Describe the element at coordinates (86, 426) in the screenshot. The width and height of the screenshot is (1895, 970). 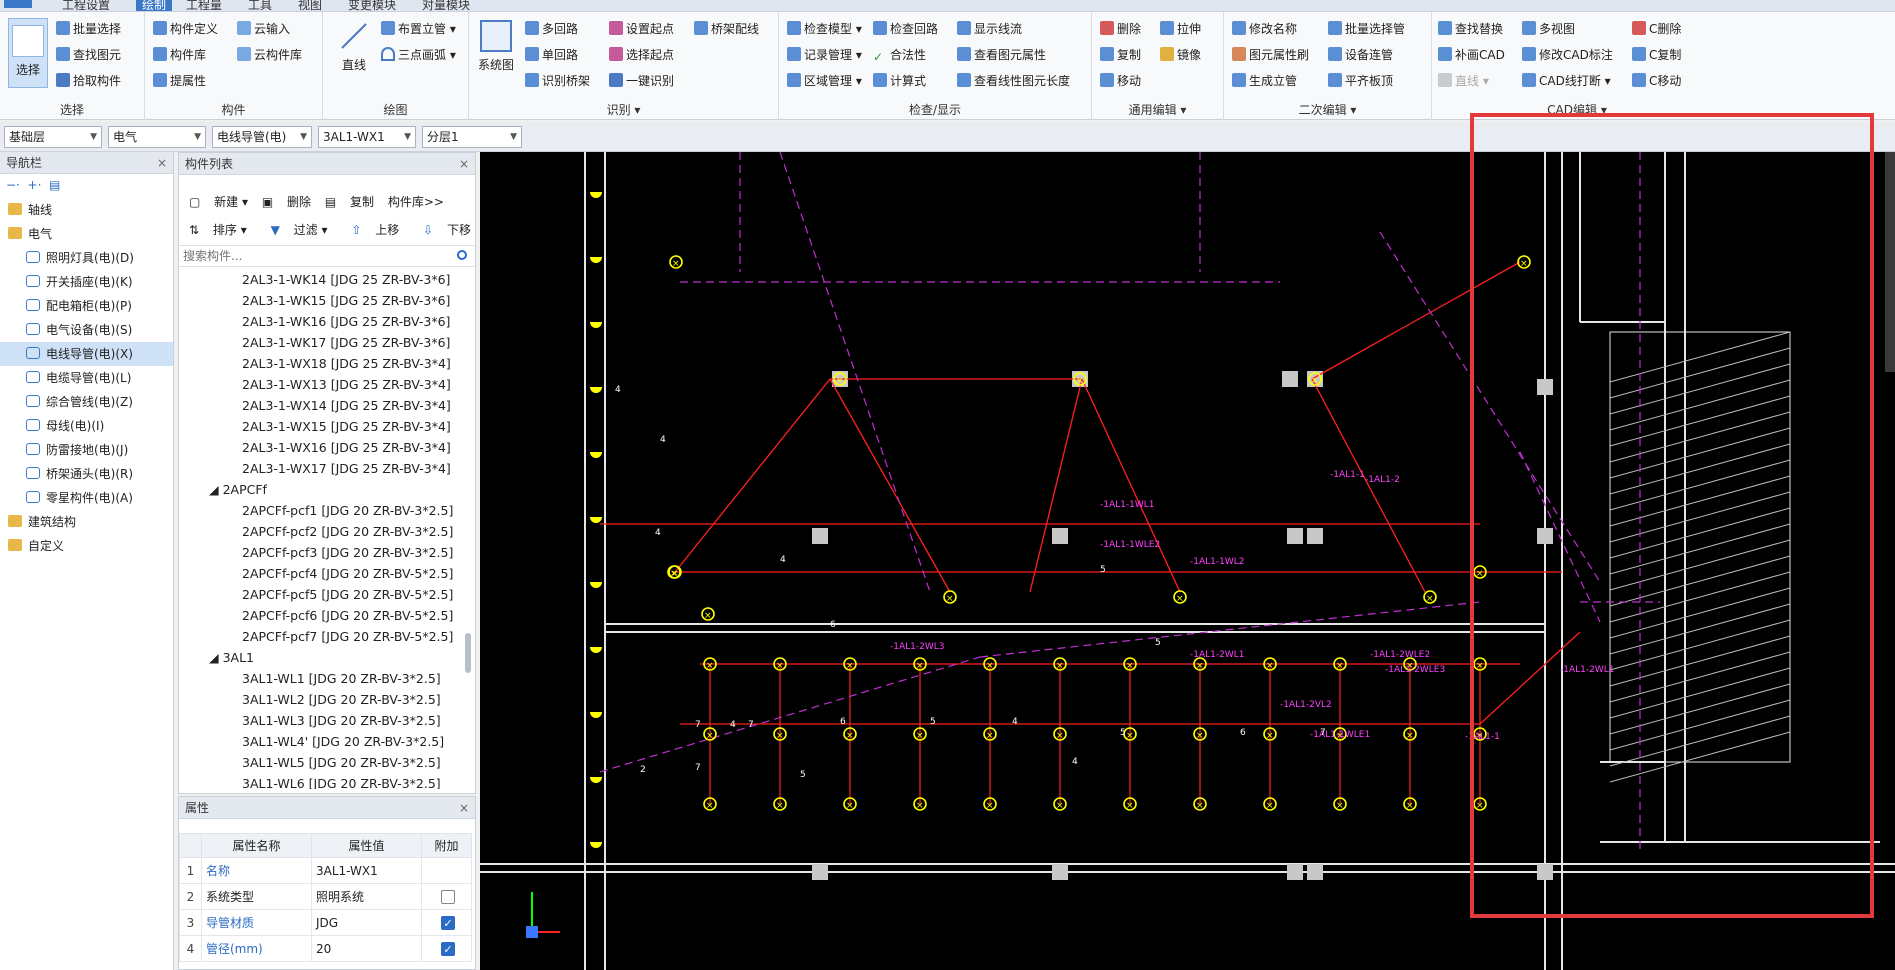
I see `nav-tree-item: 母线(电)(I)` at that location.